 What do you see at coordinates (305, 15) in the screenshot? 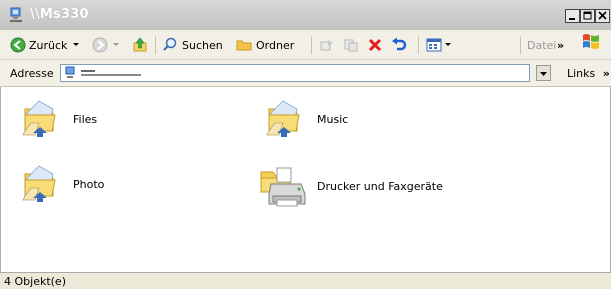
I see `title-bar: \\Ms330` at bounding box center [305, 15].